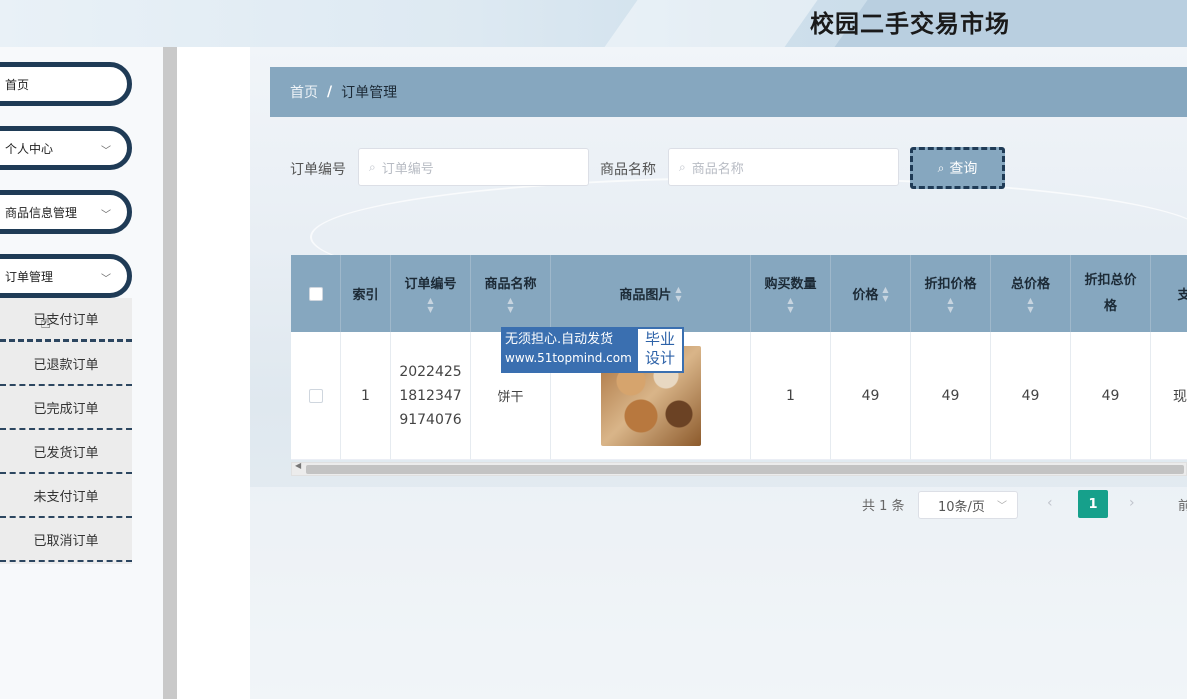  Describe the element at coordinates (430, 371) in the screenshot. I see `order-no-line: 2022425` at that location.